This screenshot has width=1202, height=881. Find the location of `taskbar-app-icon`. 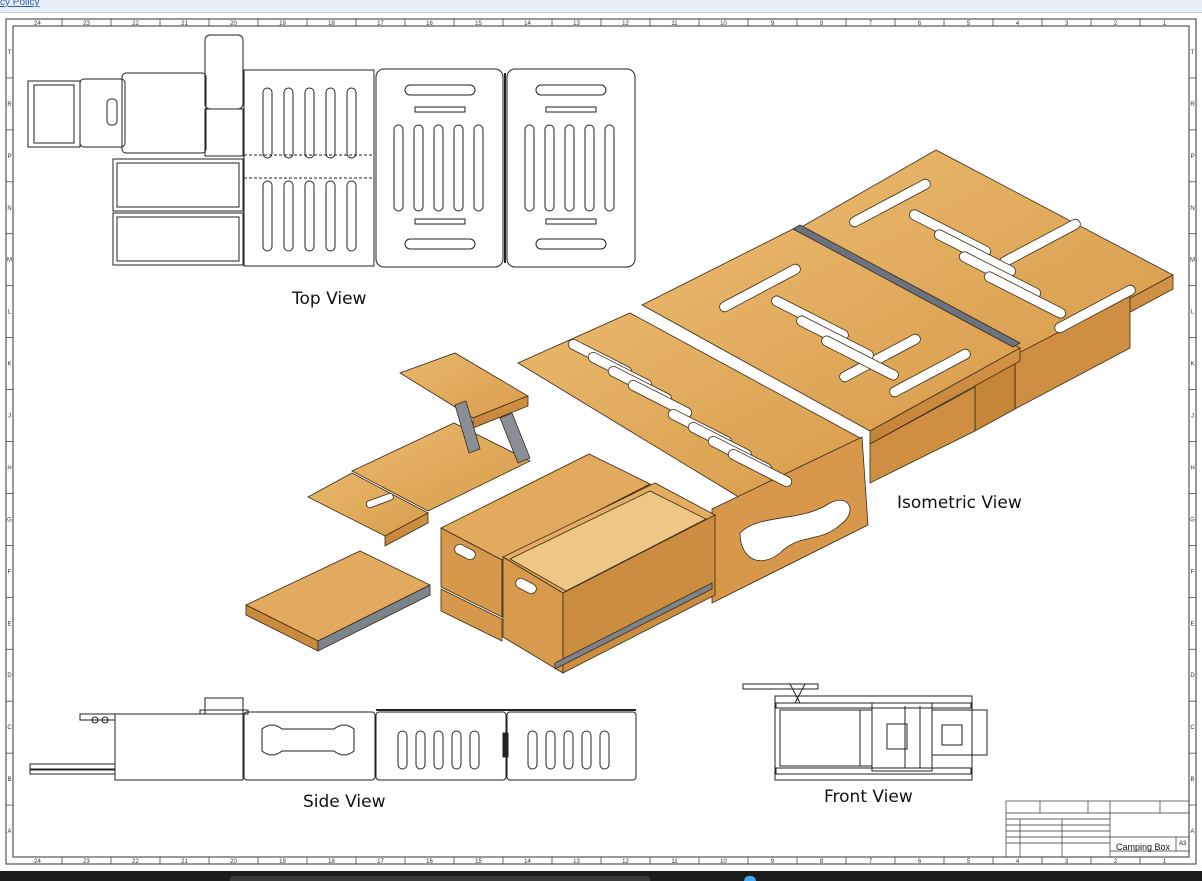

taskbar-app-icon is located at coordinates (750, 878).